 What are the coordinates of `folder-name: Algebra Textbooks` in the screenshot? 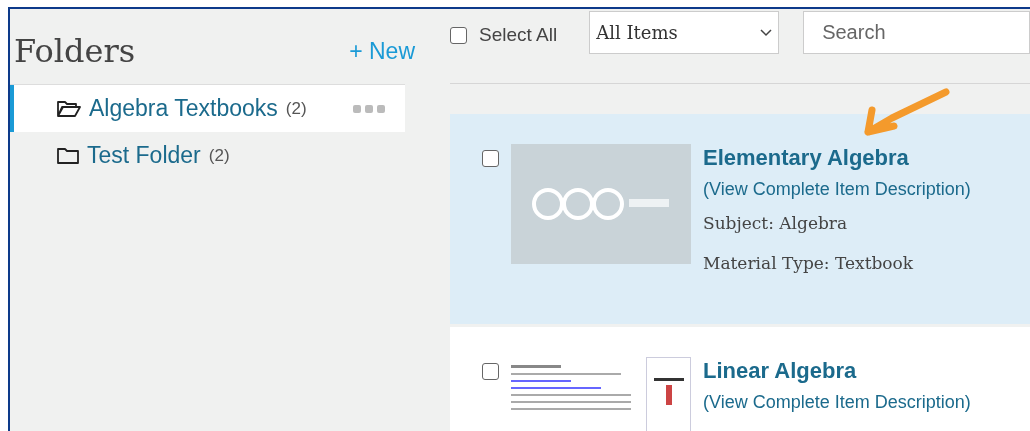 It's located at (183, 109).